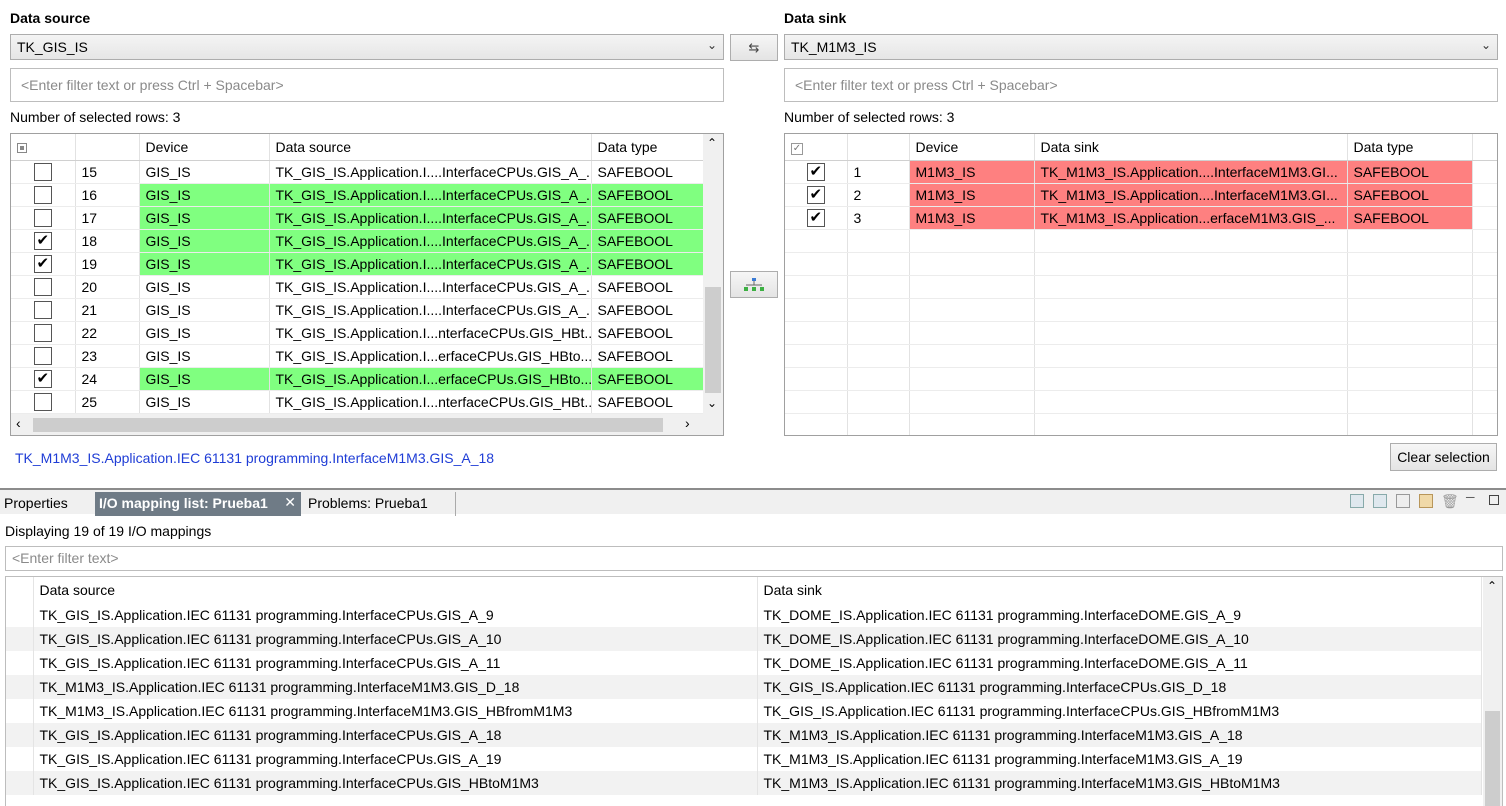 The image size is (1506, 806). What do you see at coordinates (183, 503) in the screenshot?
I see `tab-io-mapping-label: I/O mapping list: Prueba1` at bounding box center [183, 503].